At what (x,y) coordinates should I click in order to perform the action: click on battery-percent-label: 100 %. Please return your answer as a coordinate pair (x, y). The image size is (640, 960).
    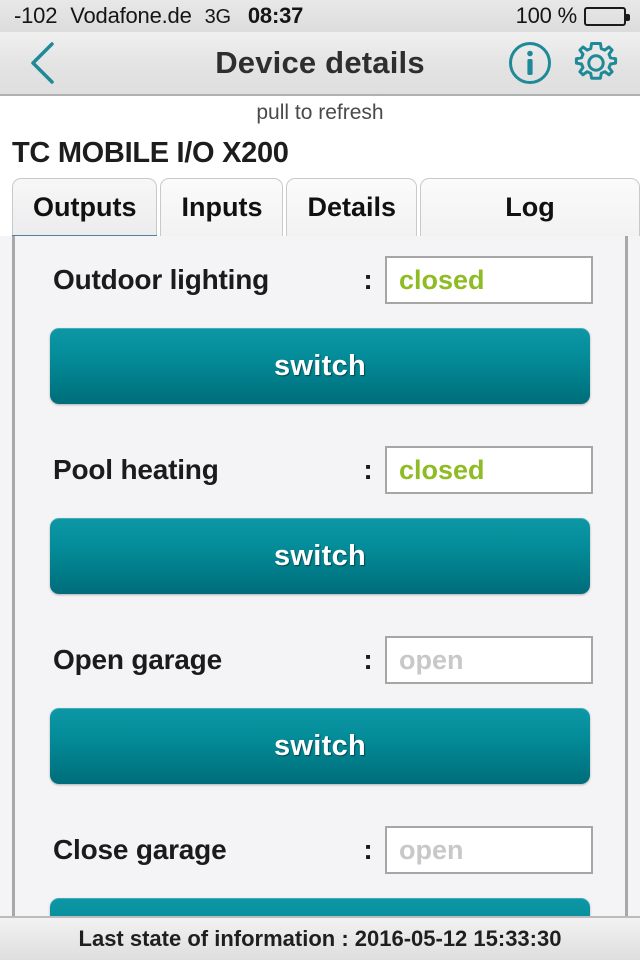
    Looking at the image, I should click on (546, 15).